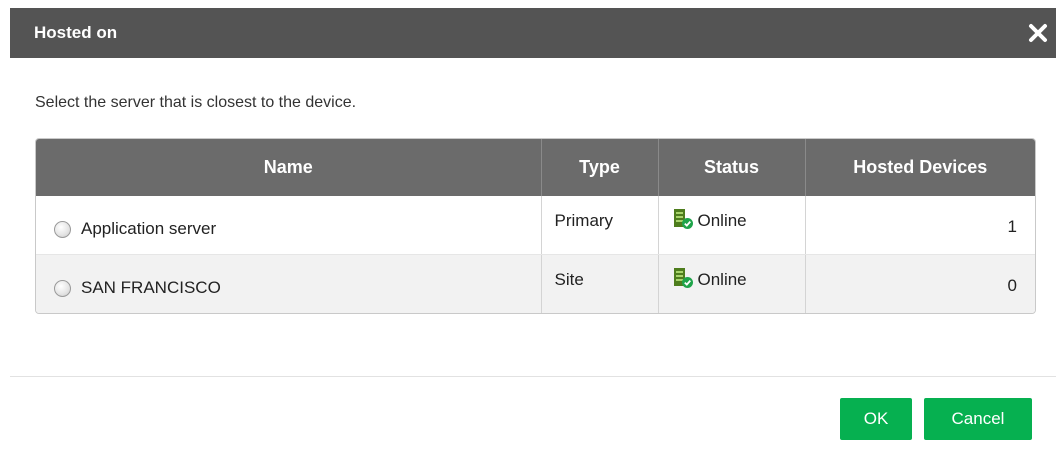 The image size is (1056, 464). I want to click on column-header-type: Type, so click(600, 167).